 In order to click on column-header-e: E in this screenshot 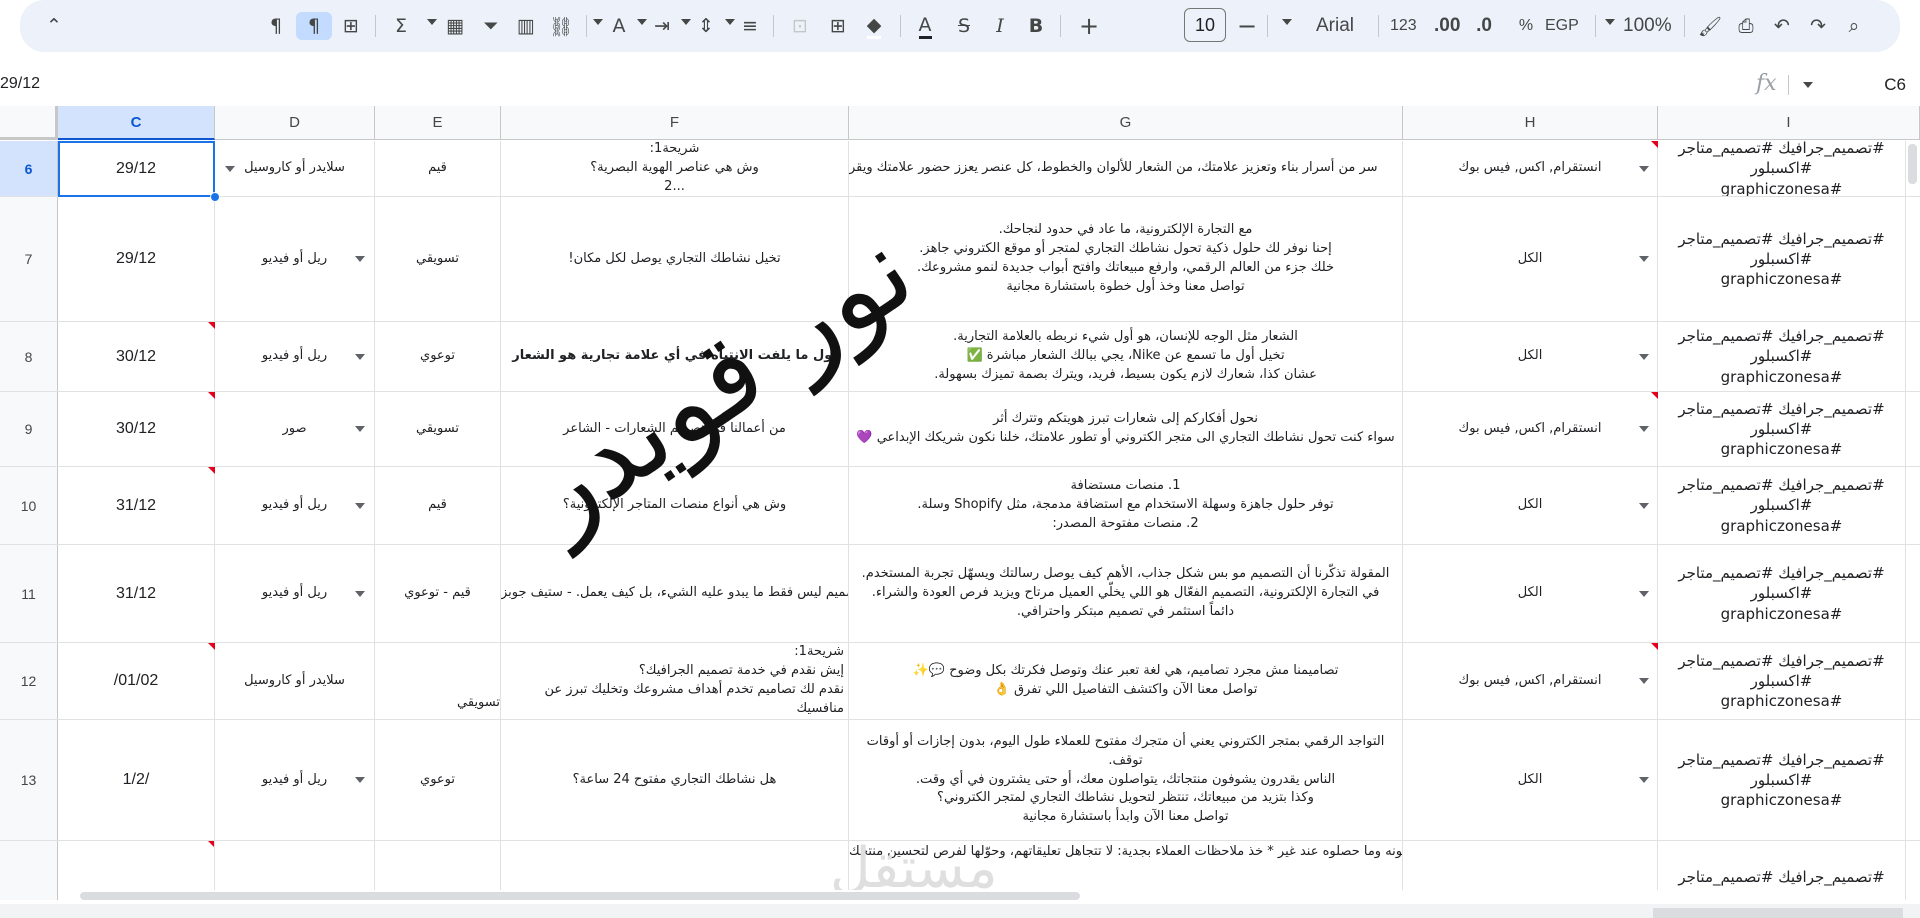, I will do `click(438, 123)`.